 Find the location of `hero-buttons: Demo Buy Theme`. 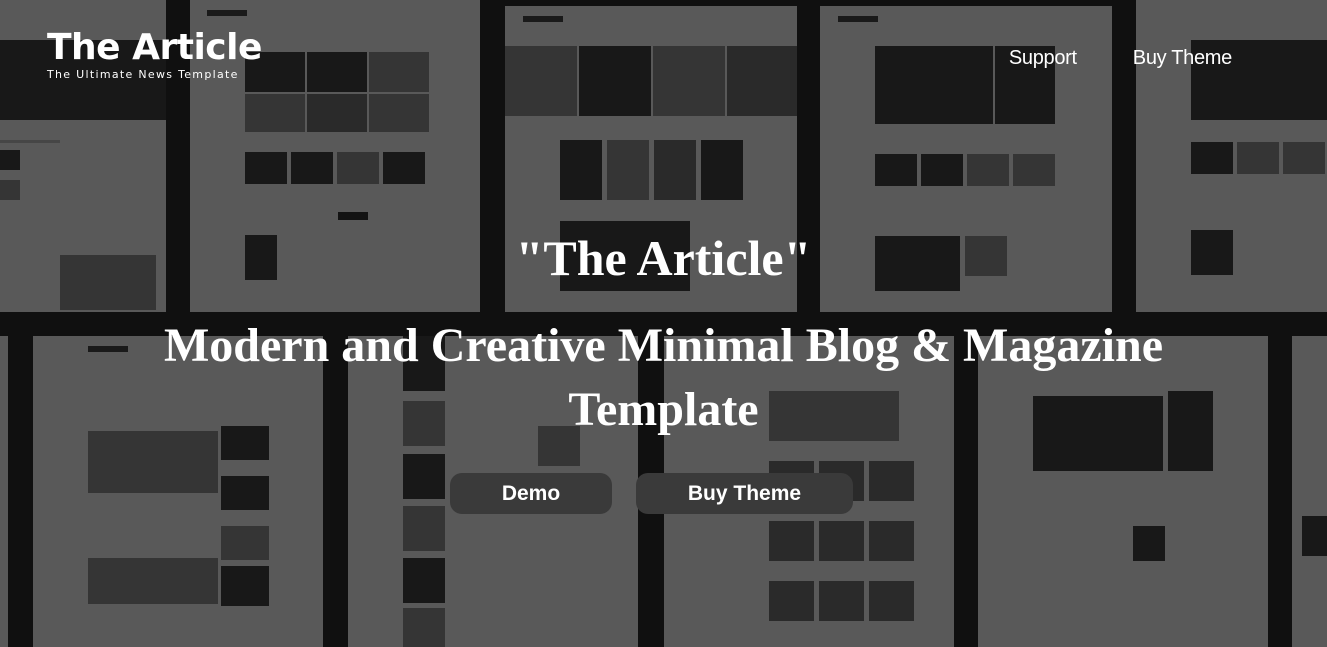

hero-buttons: Demo Buy Theme is located at coordinates (651, 493).